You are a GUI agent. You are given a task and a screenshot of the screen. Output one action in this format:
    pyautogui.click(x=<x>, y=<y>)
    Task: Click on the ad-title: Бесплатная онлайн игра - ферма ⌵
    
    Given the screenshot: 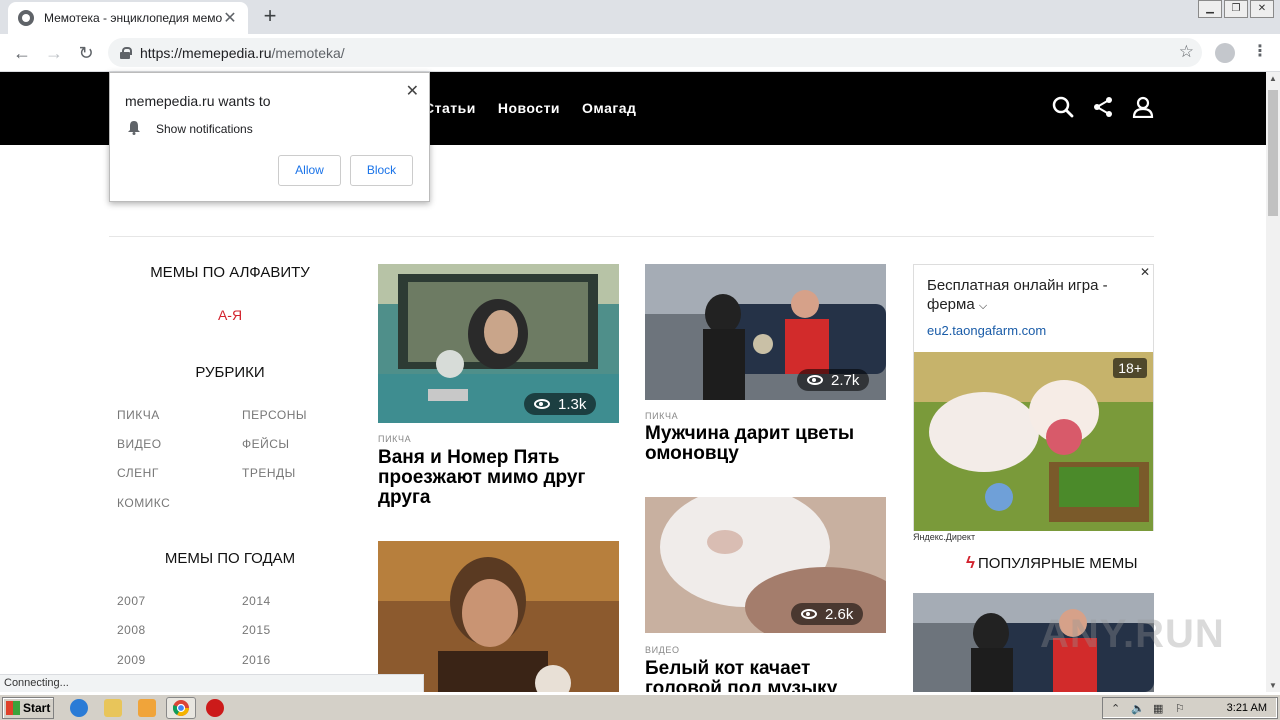 What is the action you would take?
    pyautogui.click(x=1029, y=296)
    